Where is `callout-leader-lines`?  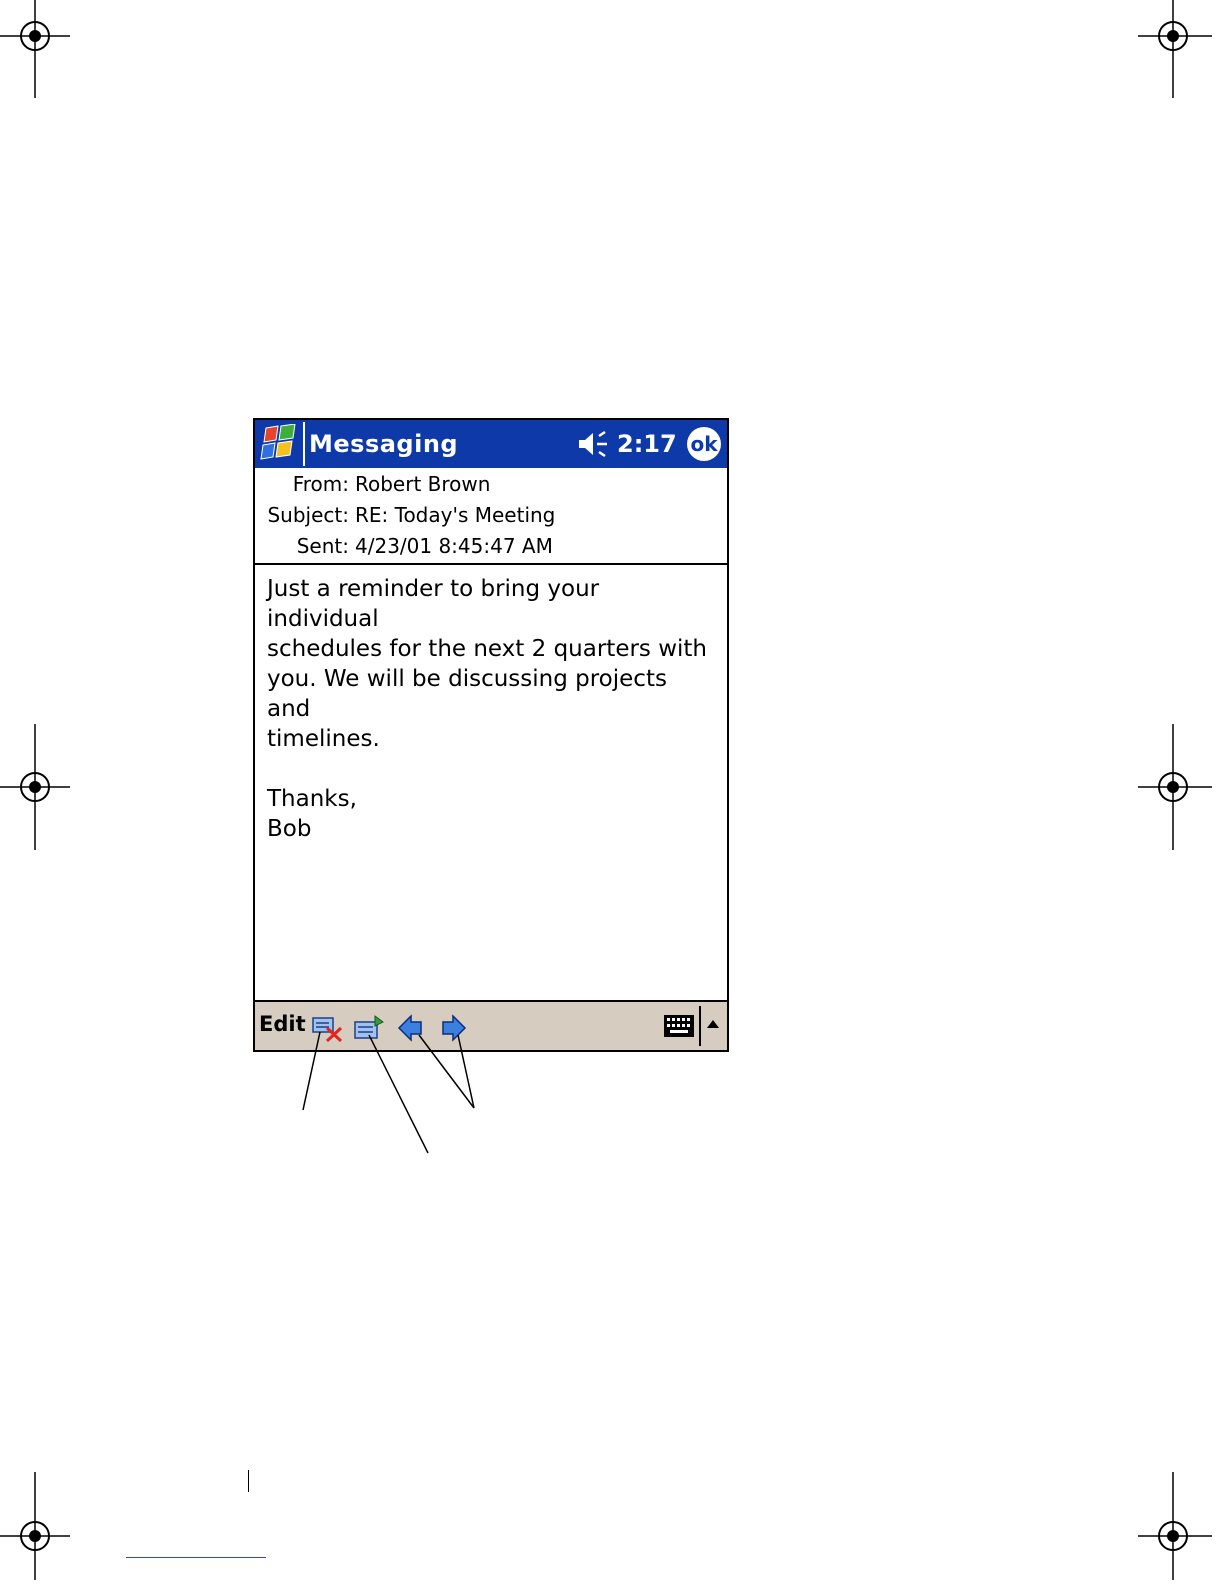
callout-leader-lines is located at coordinates (388, 1092).